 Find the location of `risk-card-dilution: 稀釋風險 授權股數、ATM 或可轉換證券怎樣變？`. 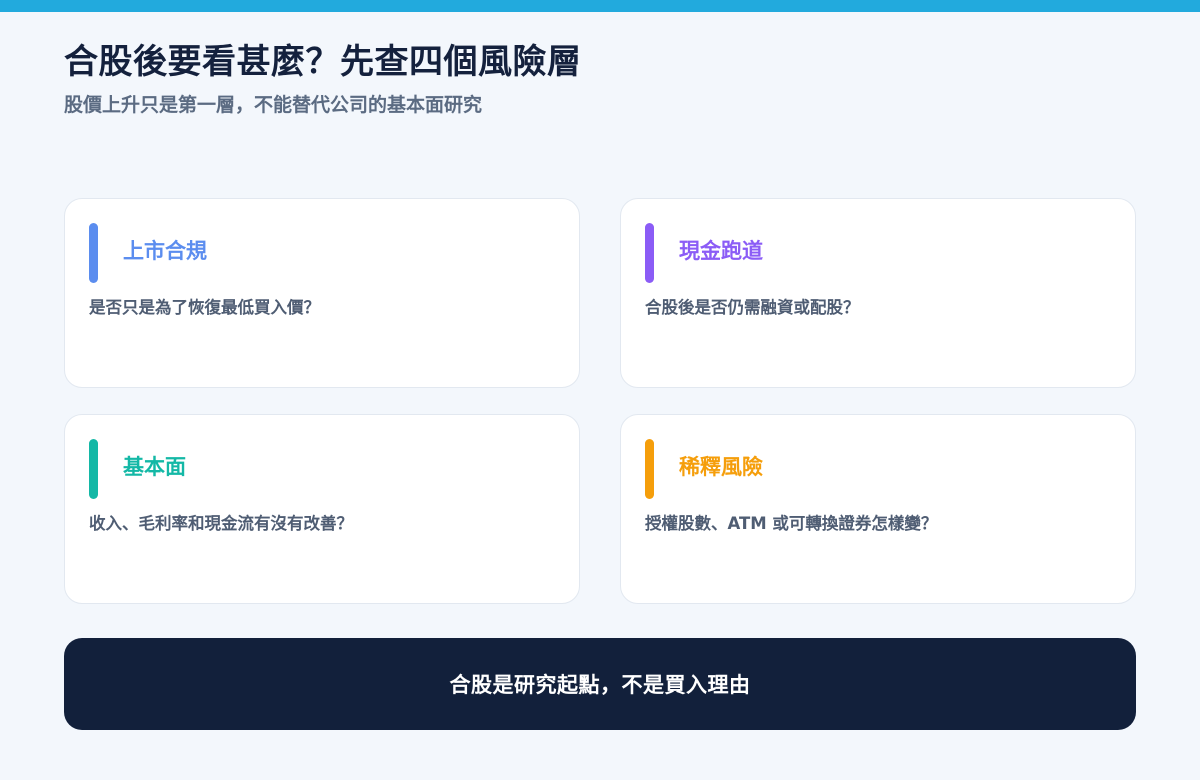

risk-card-dilution: 稀釋風險 授權股數、ATM 或可轉換證券怎樣變？ is located at coordinates (878, 509).